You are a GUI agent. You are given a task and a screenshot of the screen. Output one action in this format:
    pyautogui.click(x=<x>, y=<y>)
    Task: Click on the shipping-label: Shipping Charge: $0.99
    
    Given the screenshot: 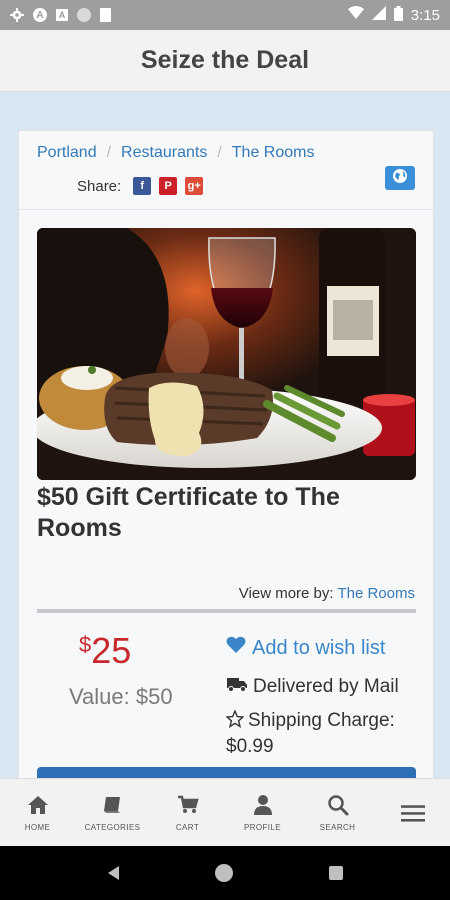 What is the action you would take?
    pyautogui.click(x=310, y=733)
    